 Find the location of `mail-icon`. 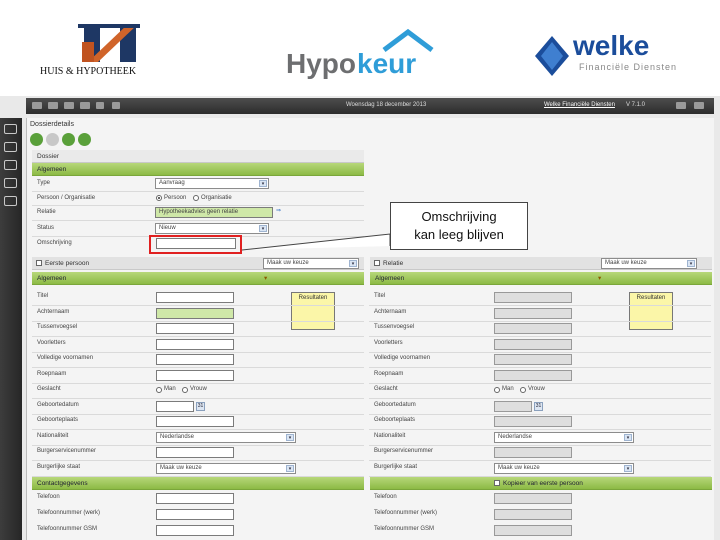

mail-icon is located at coordinates (37, 105).